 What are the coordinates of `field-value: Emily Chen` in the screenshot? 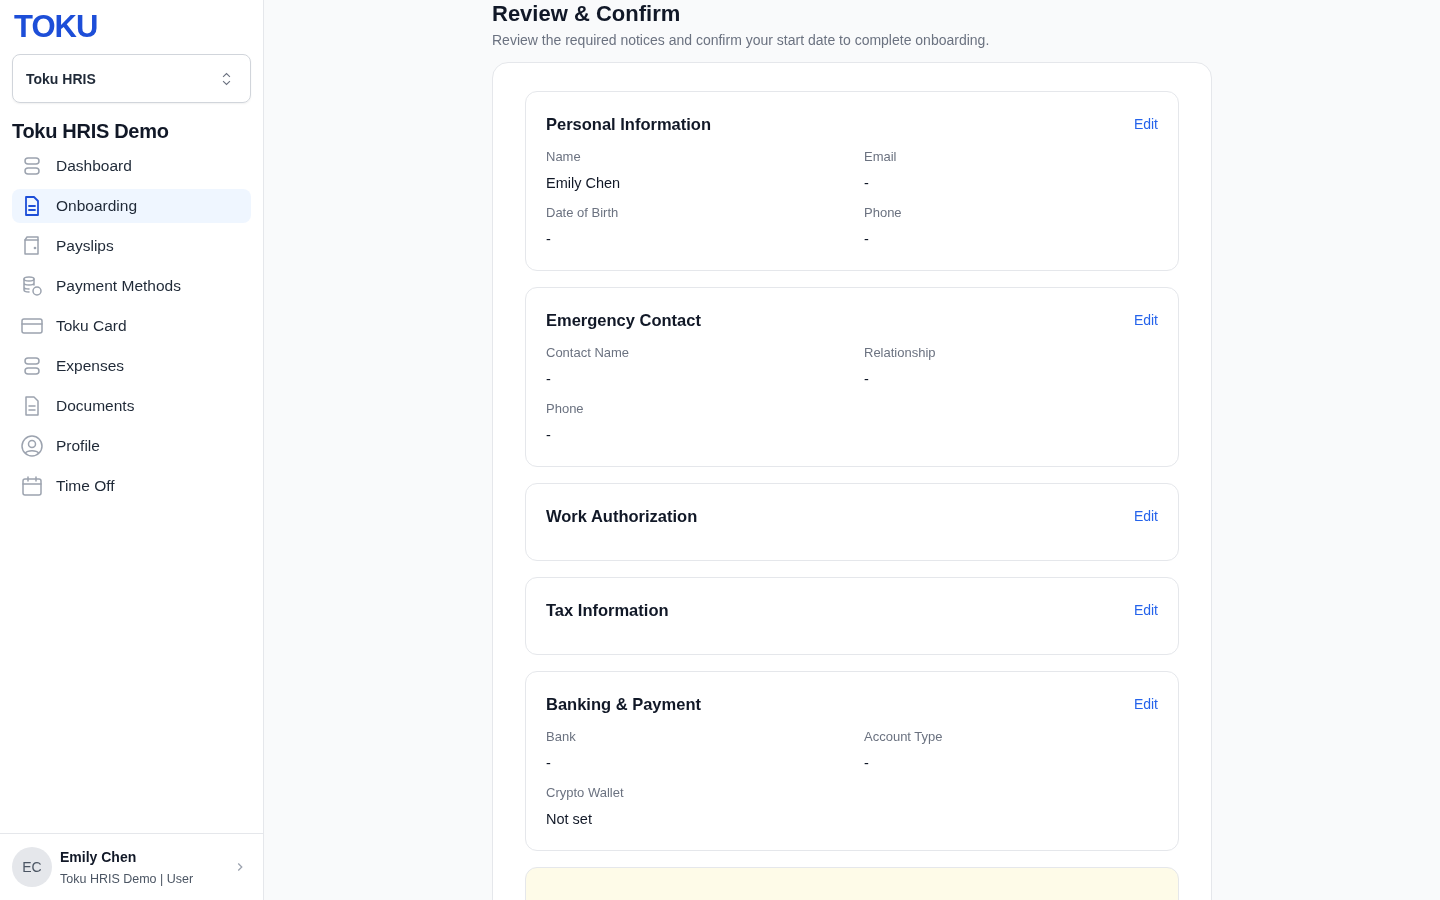 It's located at (584, 183).